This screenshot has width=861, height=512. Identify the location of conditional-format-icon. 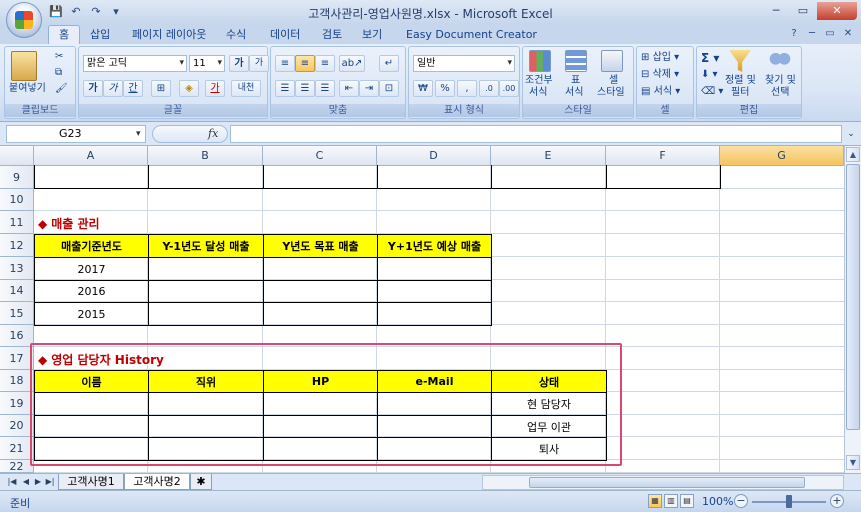
(540, 61).